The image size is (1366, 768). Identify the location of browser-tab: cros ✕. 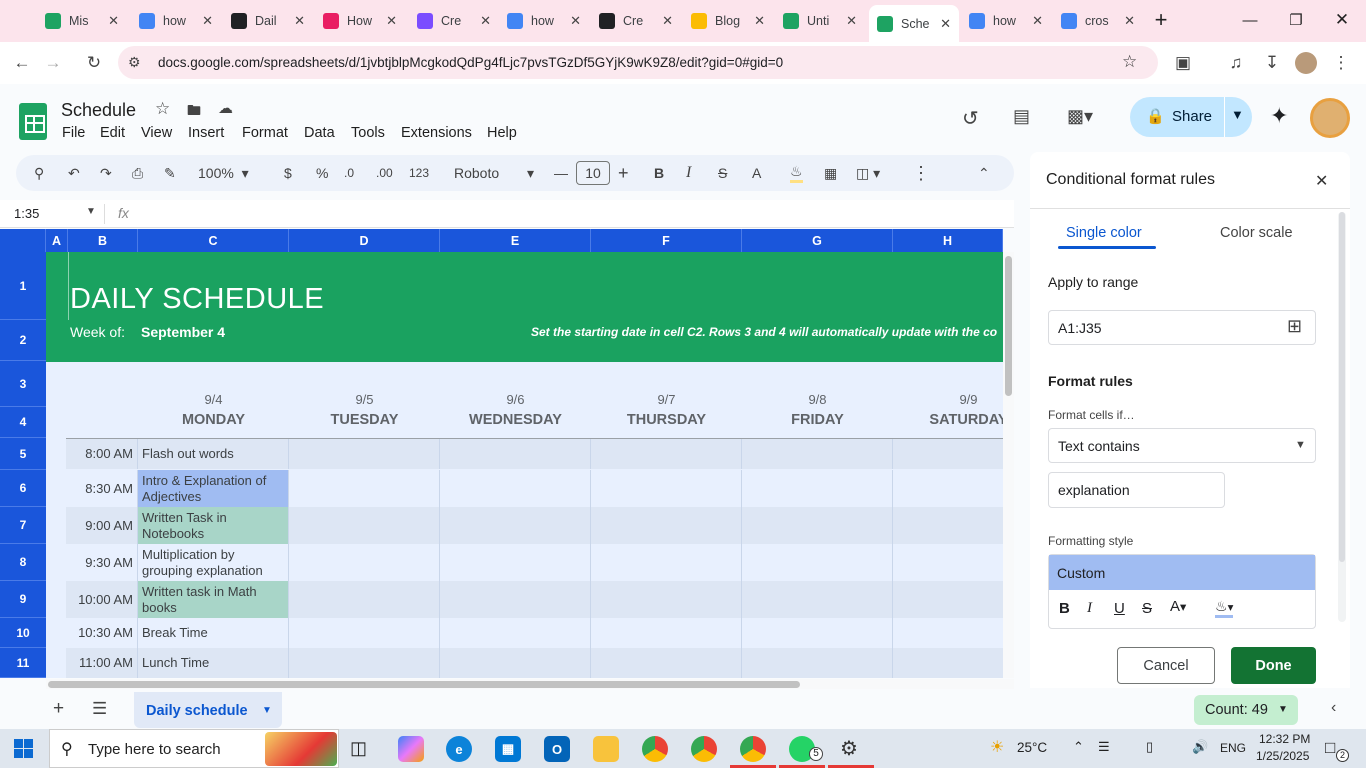
(1098, 21).